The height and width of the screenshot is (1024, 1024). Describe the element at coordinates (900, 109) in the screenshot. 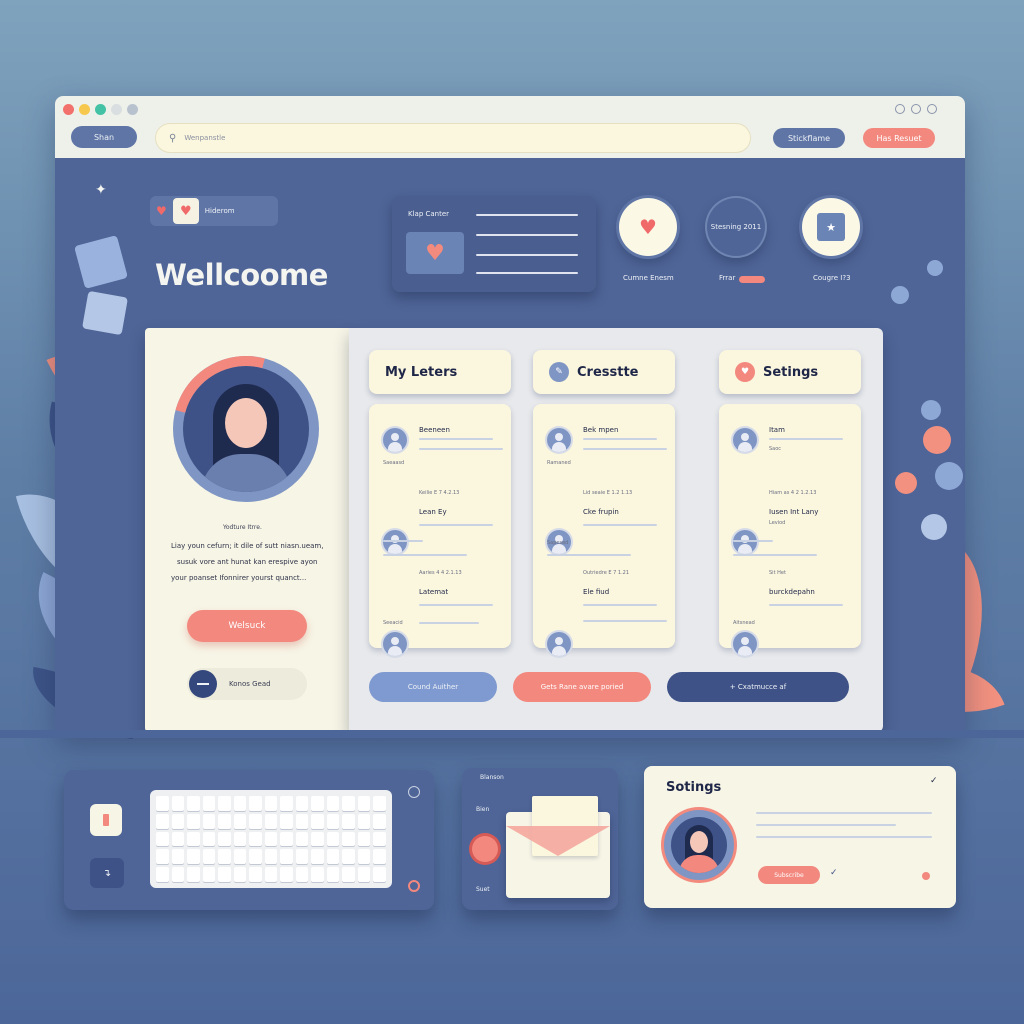

I see `refresh-icon` at that location.